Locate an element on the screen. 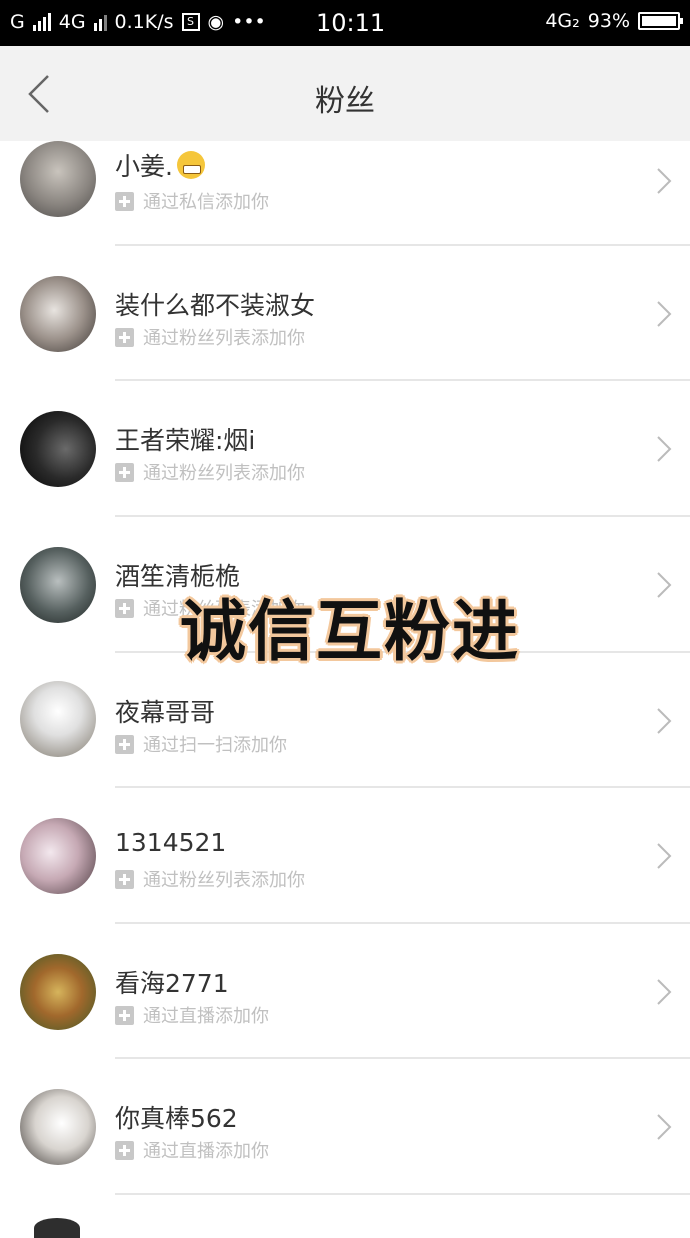  clock: 10:11 is located at coordinates (351, 23).